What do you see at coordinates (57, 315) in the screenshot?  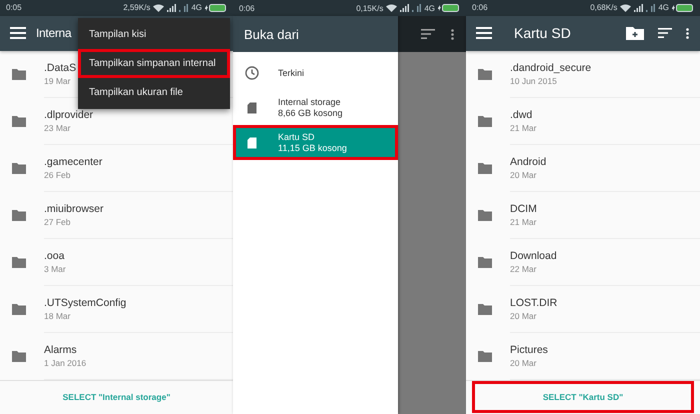 I see `folder-date: 18 Mar` at bounding box center [57, 315].